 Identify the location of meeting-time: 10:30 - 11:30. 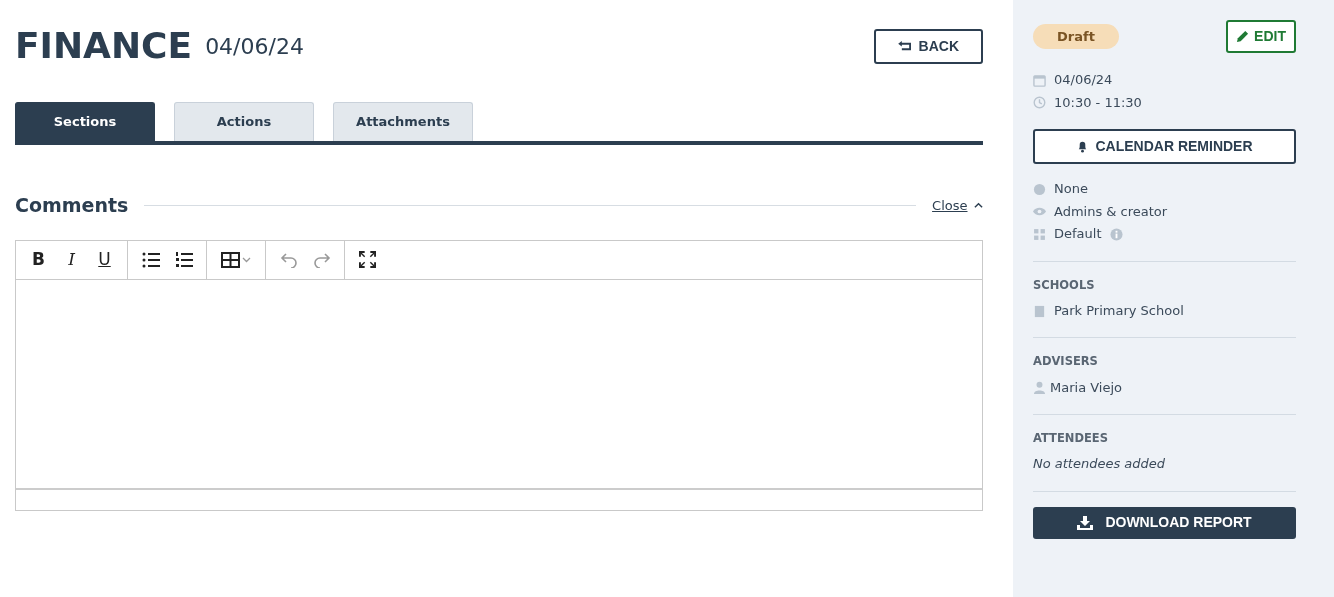
(1098, 102).